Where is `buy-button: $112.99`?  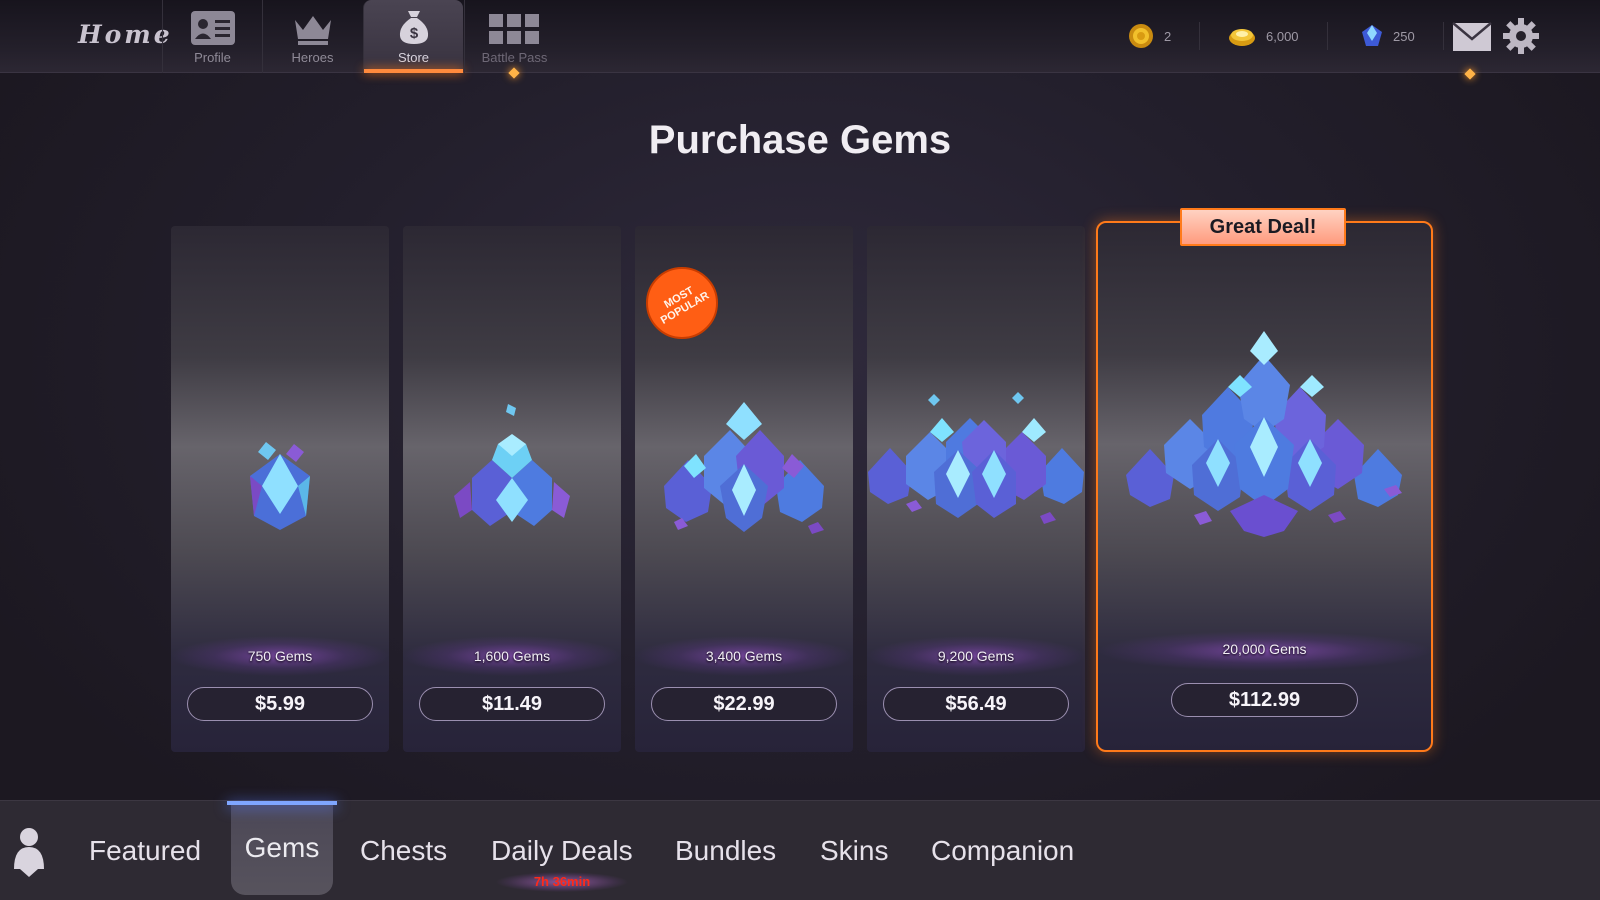 buy-button: $112.99 is located at coordinates (1264, 700).